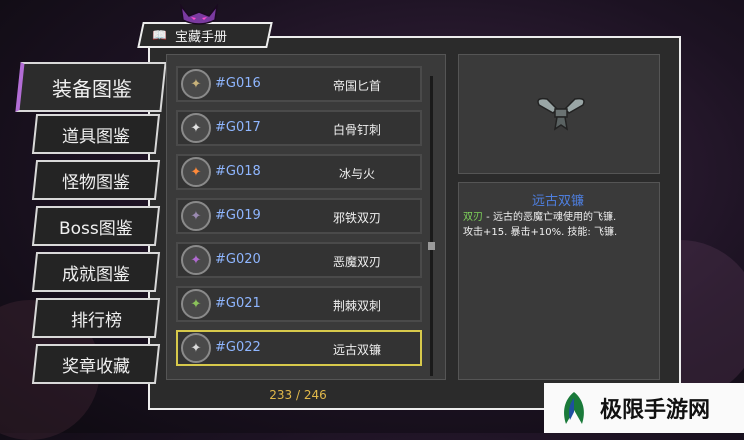 This screenshot has width=744, height=440. I want to click on scrollbar-thumb, so click(431, 246).